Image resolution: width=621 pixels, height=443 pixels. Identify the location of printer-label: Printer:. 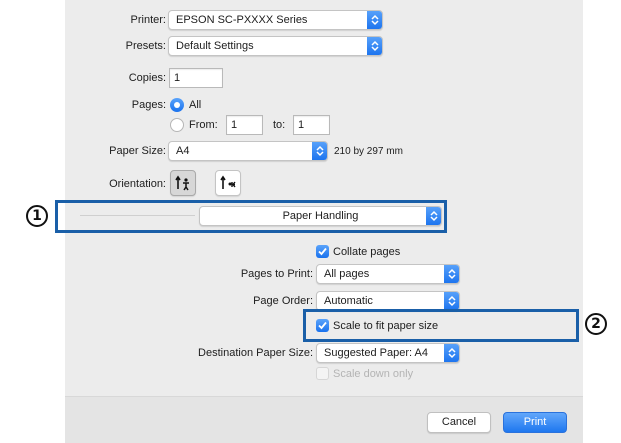
(148, 20).